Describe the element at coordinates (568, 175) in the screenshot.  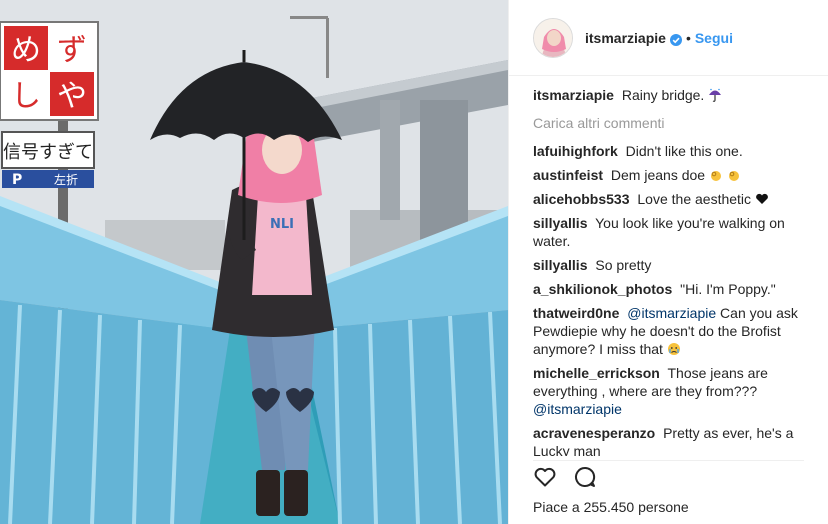
I see `comment-username: austinfeist` at that location.